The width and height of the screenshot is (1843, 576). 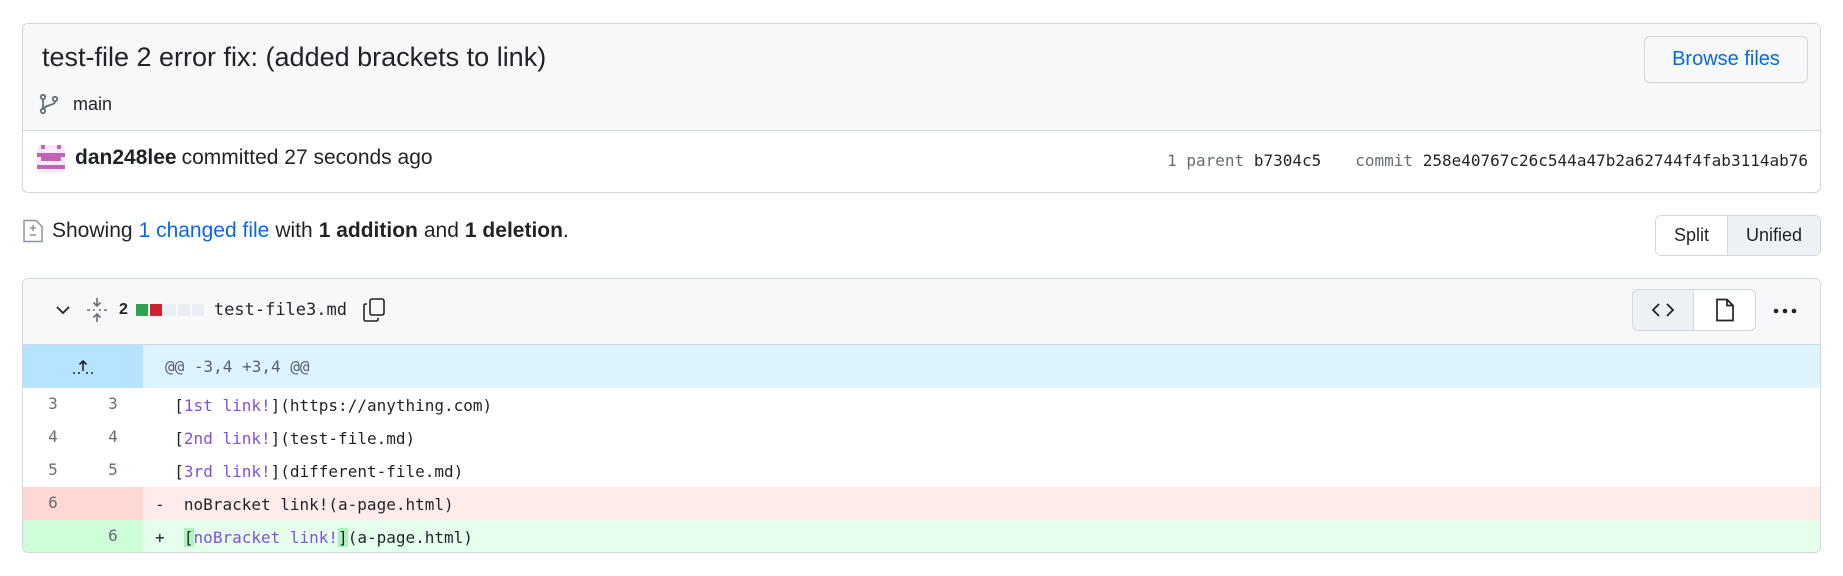 What do you see at coordinates (126, 157) in the screenshot?
I see `author-link: dan248lee` at bounding box center [126, 157].